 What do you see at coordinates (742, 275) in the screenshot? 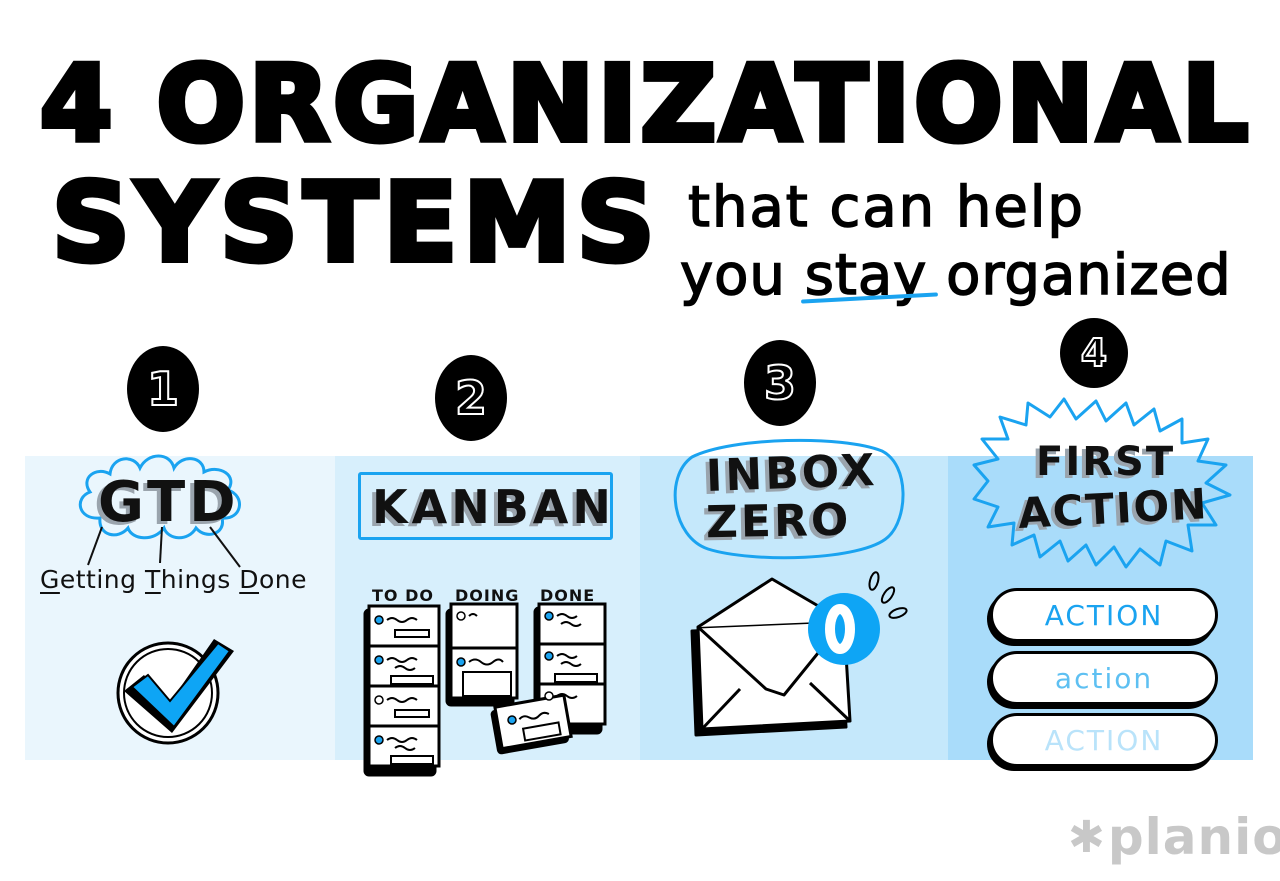
I see `subtitle-pre: you` at bounding box center [742, 275].